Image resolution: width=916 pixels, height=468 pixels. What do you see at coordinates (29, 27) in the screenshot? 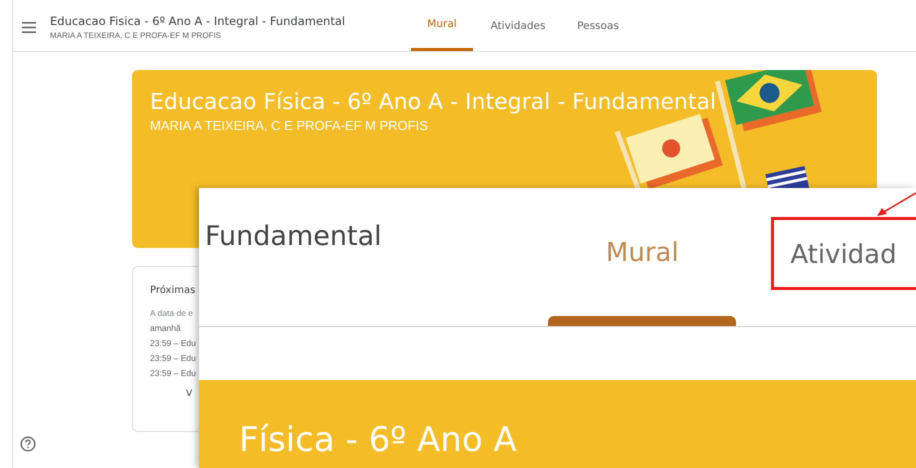
I see `menu-icon` at bounding box center [29, 27].